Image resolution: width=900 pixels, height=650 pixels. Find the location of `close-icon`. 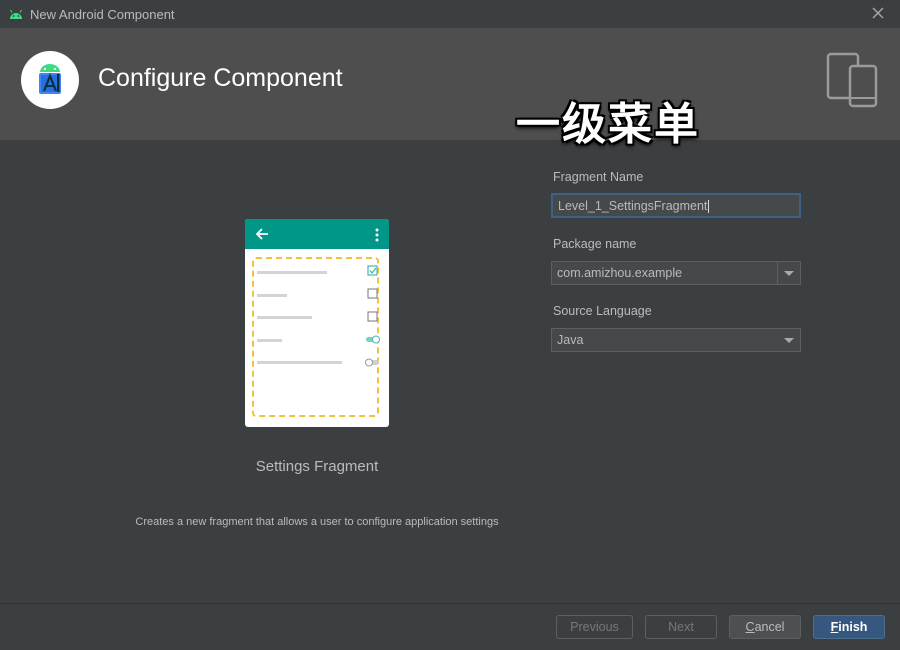

close-icon is located at coordinates (878, 13).